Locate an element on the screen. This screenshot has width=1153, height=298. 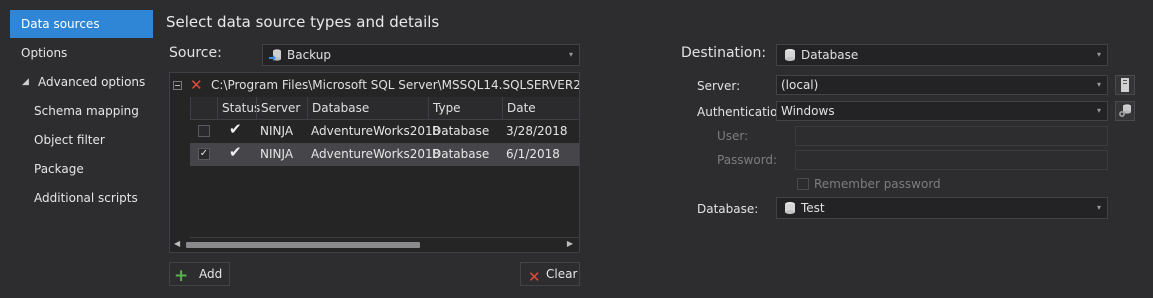
database-dropdown: Test ▾ is located at coordinates (942, 208).